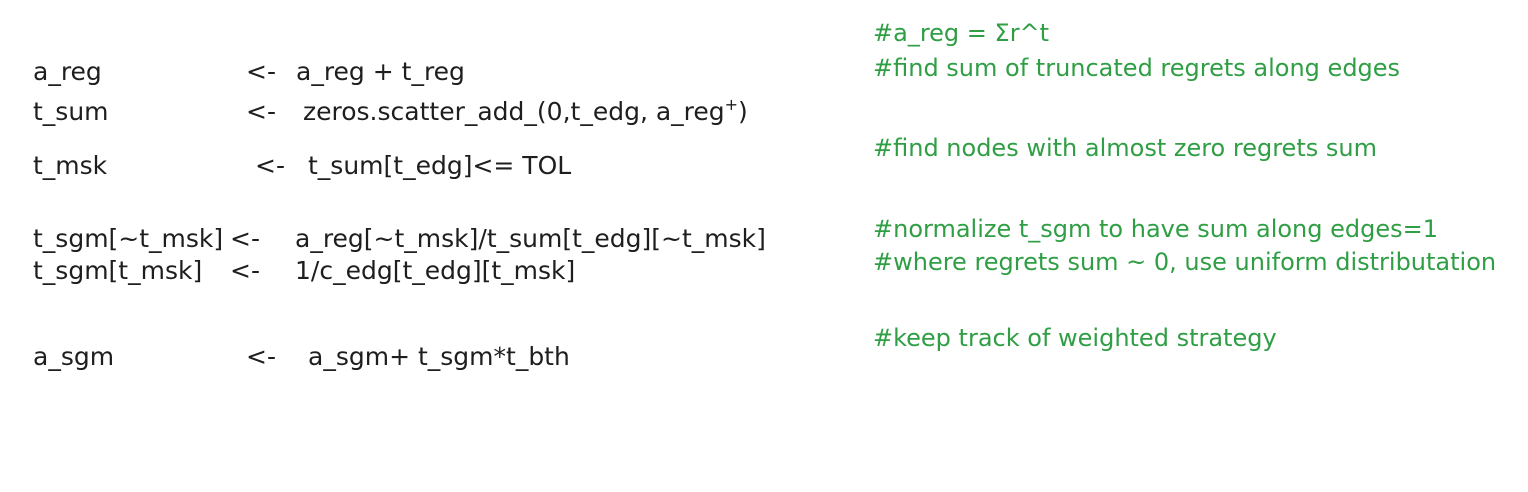  Describe the element at coordinates (961, 33) in the screenshot. I see `comment-a-reg: #a_reg = Σr^t` at that location.